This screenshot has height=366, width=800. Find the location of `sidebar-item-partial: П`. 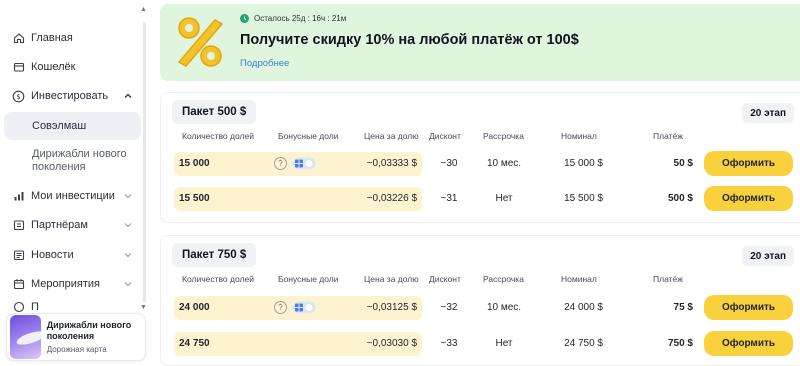

sidebar-item-partial: П is located at coordinates (76, 307).